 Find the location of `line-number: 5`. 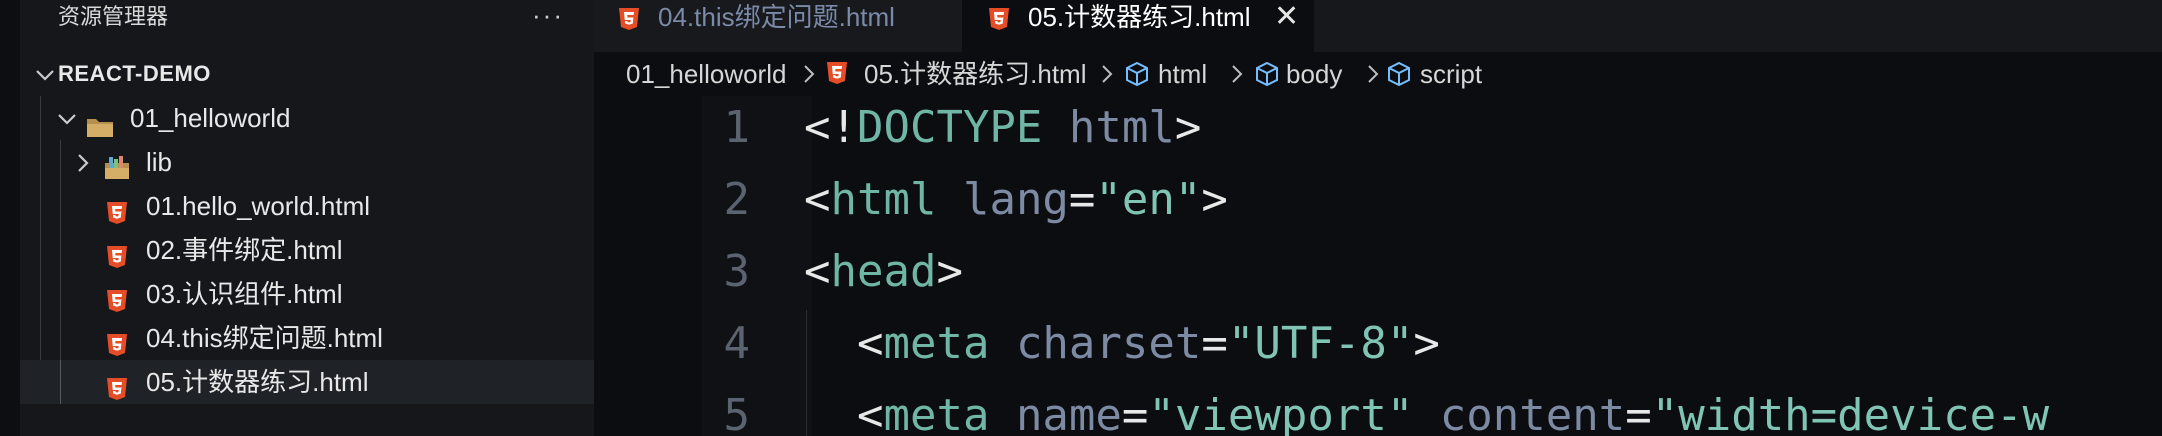

line-number: 5 is located at coordinates (737, 413).